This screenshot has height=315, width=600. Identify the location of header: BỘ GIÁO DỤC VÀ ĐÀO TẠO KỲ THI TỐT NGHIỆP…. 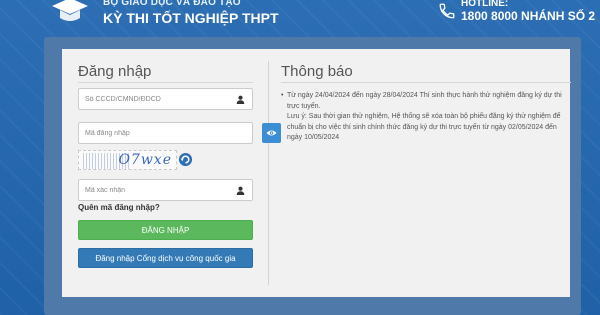
(300, 18).